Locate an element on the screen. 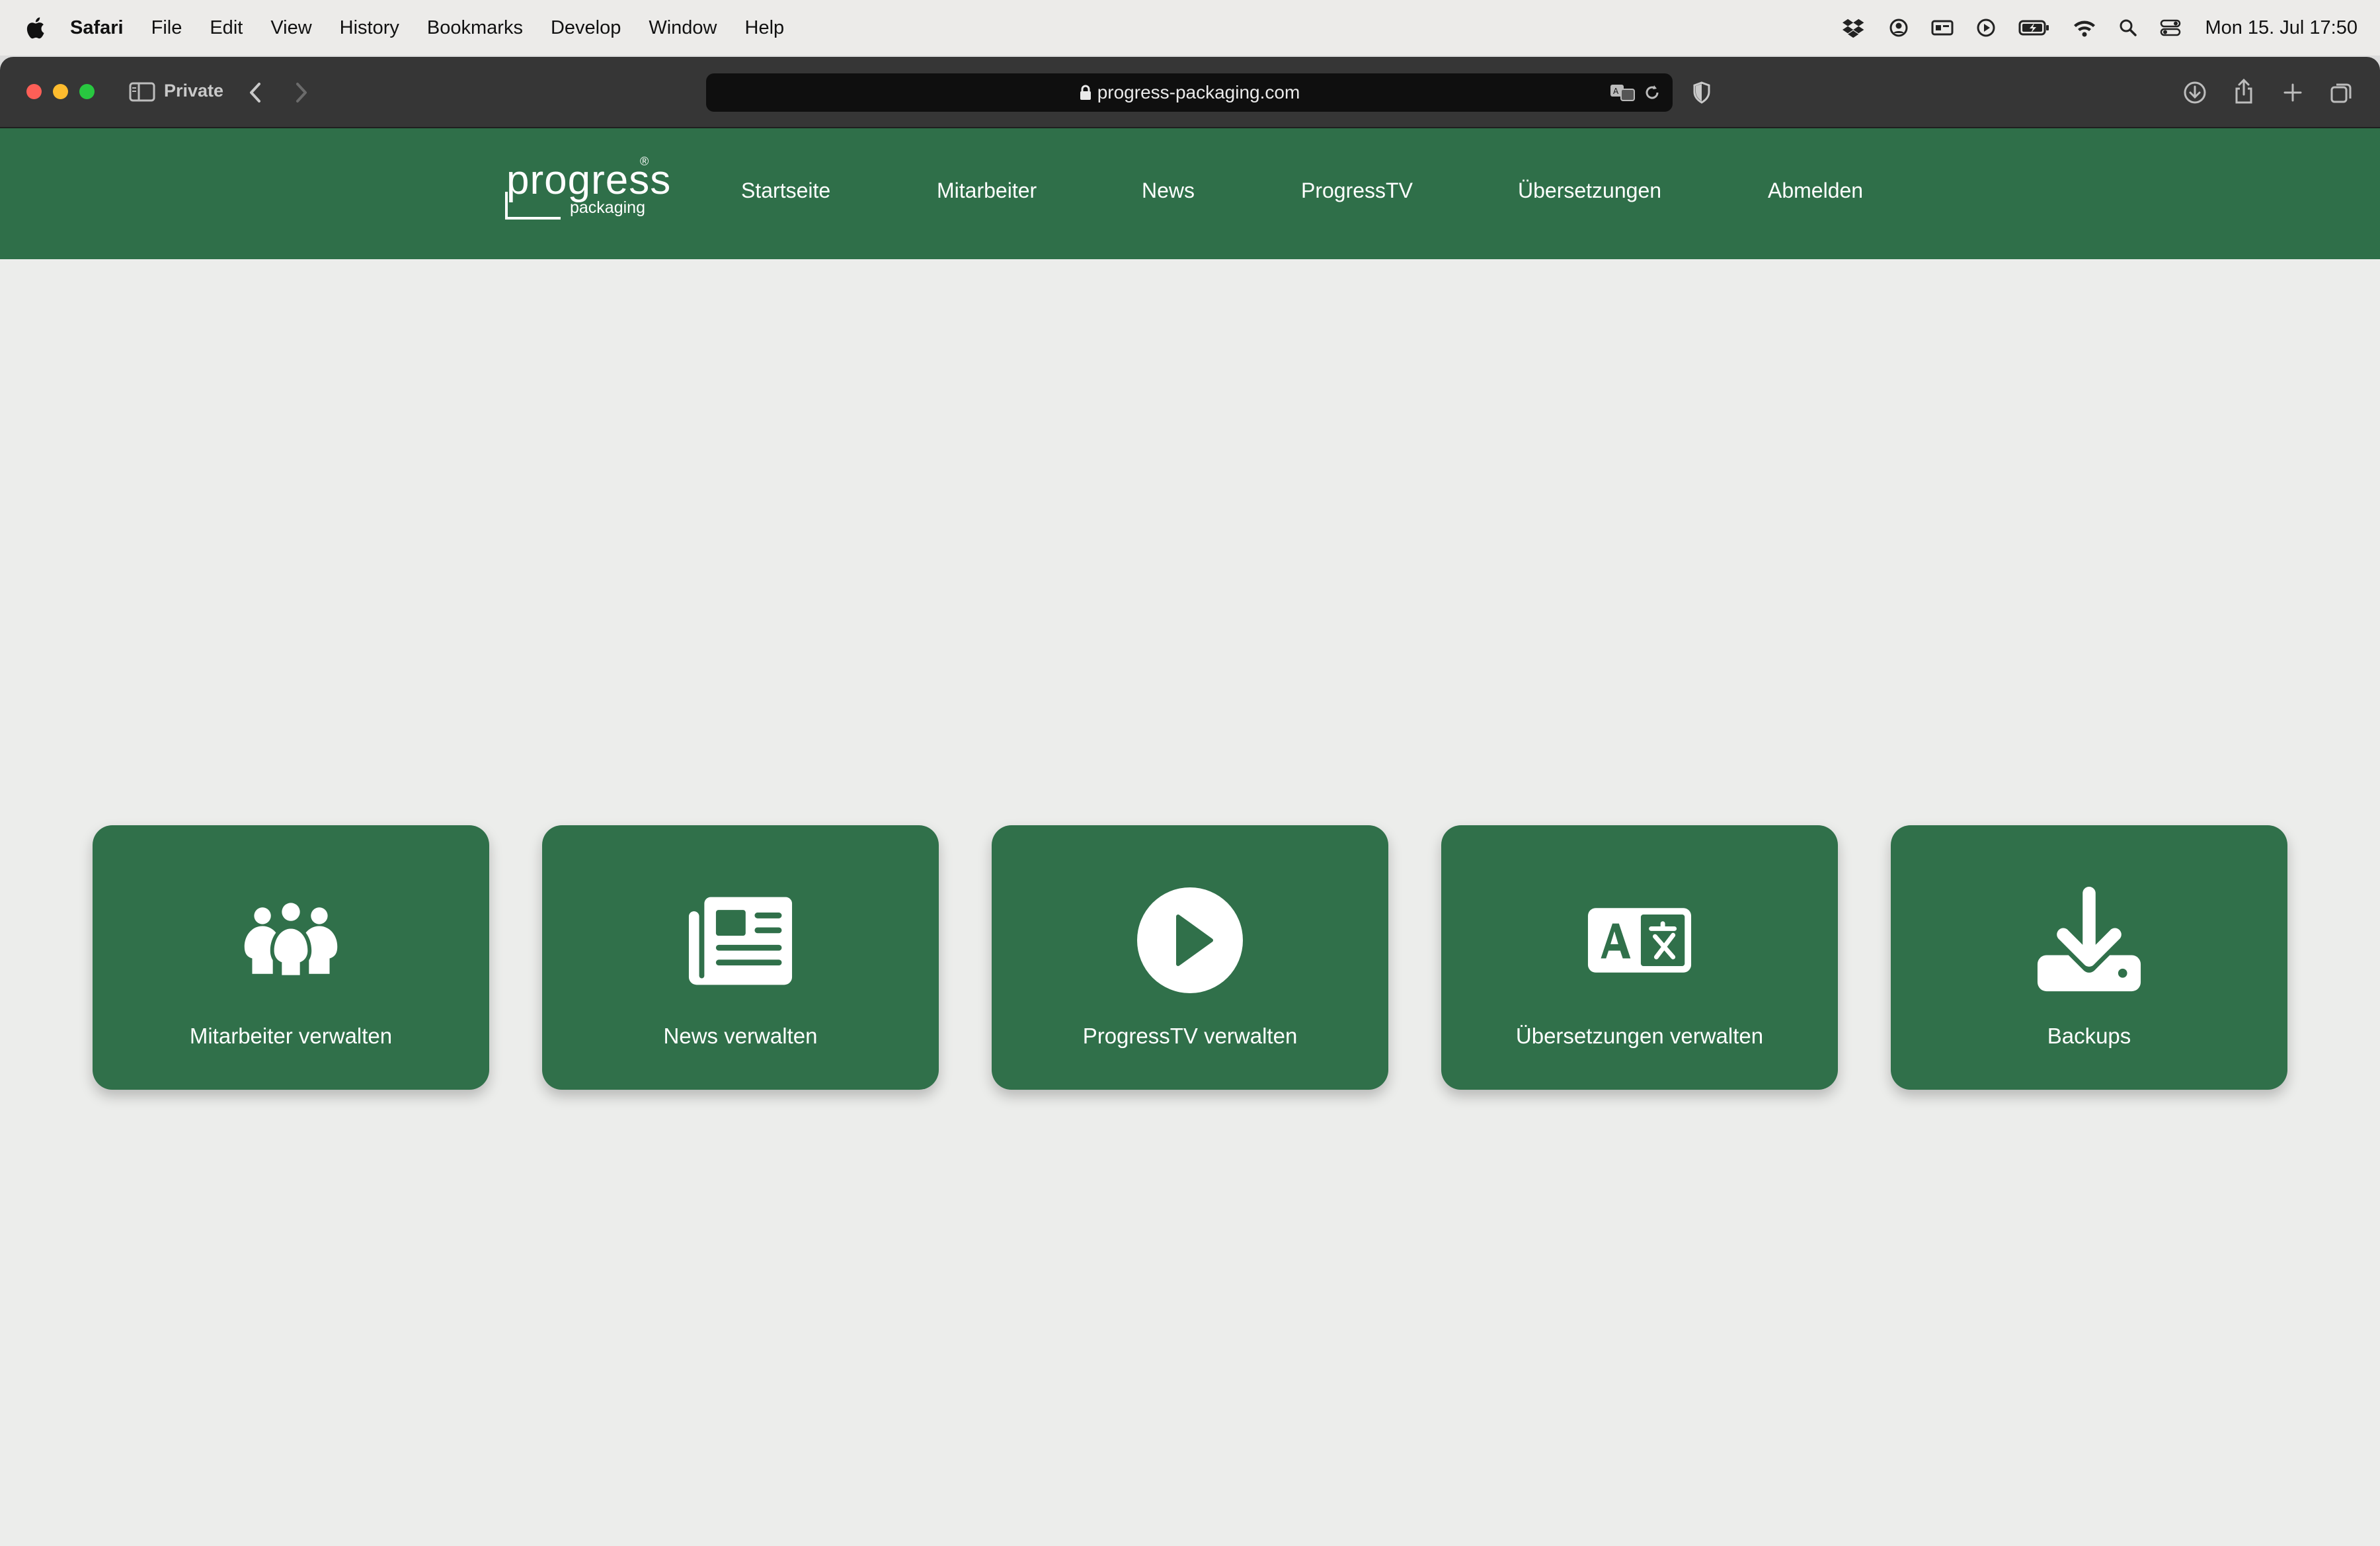  apple-logo-icon is located at coordinates (35, 28).